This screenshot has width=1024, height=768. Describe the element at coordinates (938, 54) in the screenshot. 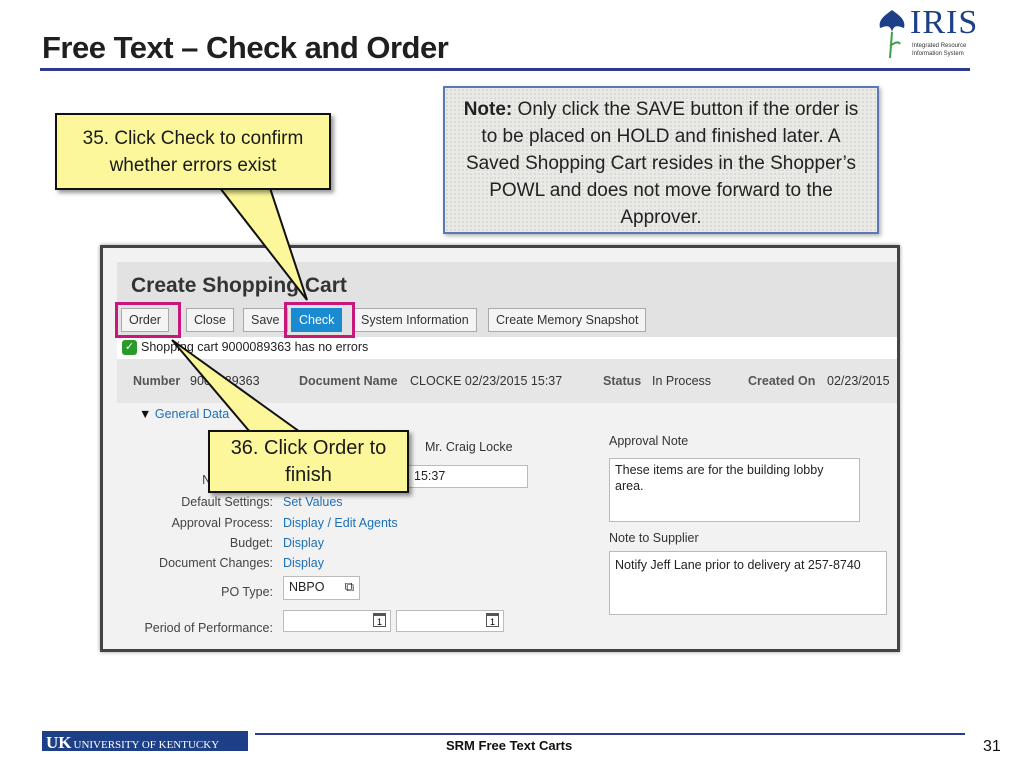

I see `logo-subtitle: Information System` at that location.